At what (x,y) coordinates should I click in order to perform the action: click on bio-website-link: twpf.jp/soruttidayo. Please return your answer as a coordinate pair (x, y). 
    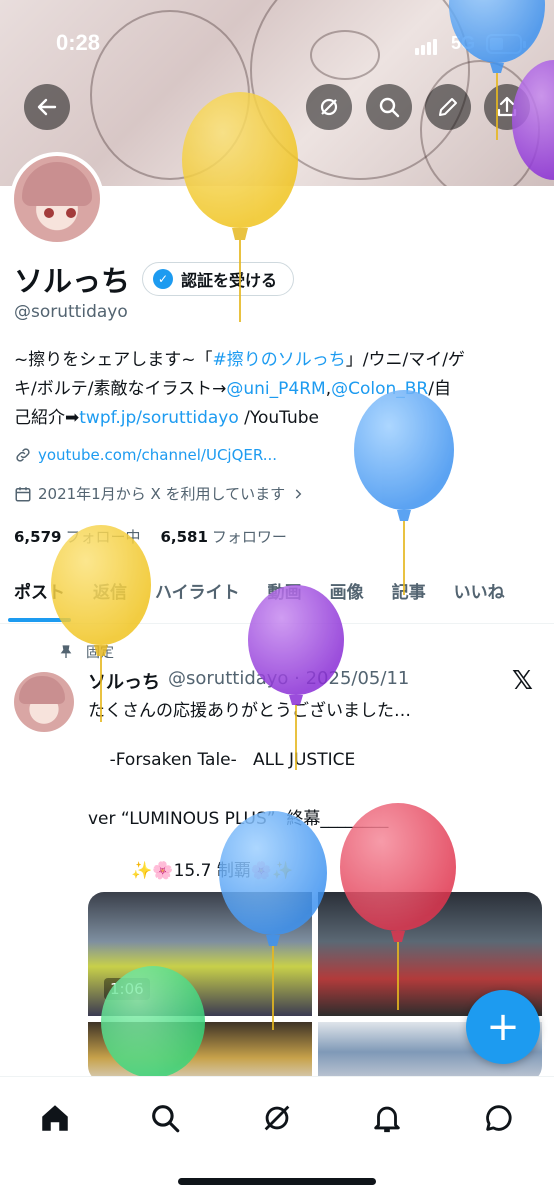
    Looking at the image, I should click on (159, 418).